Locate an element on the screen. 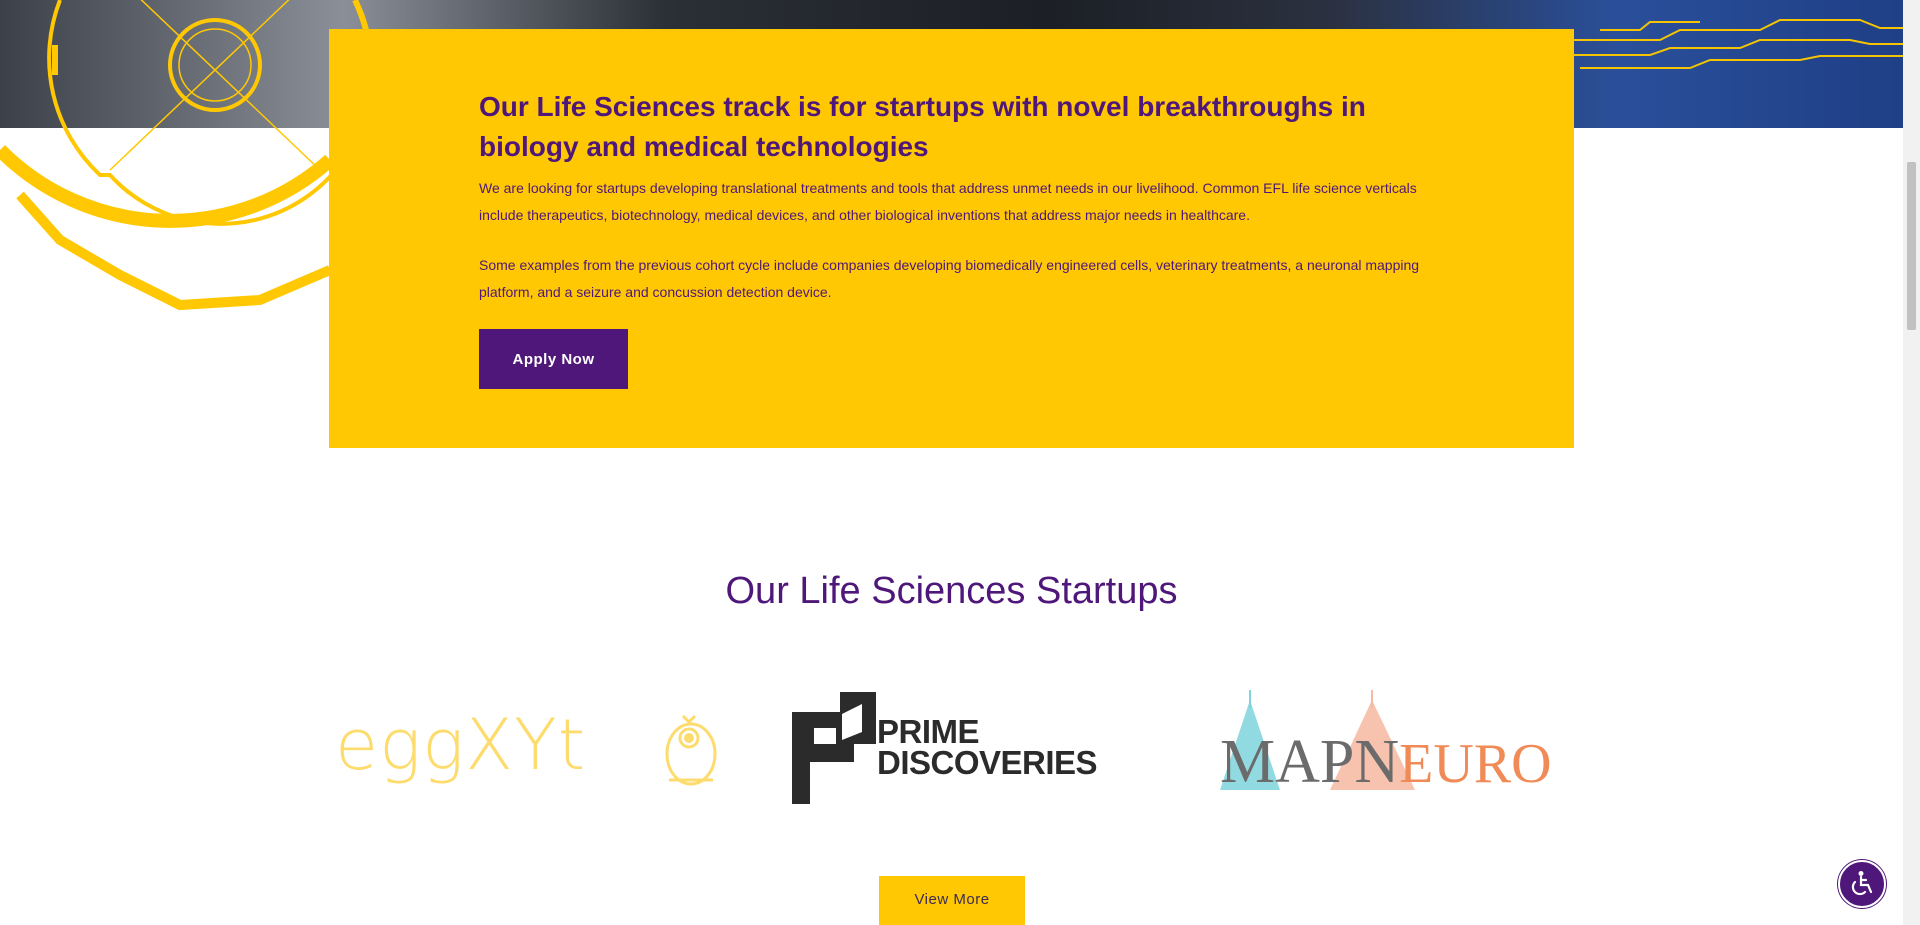  prime-line2: DISCOVERIES is located at coordinates (987, 762).